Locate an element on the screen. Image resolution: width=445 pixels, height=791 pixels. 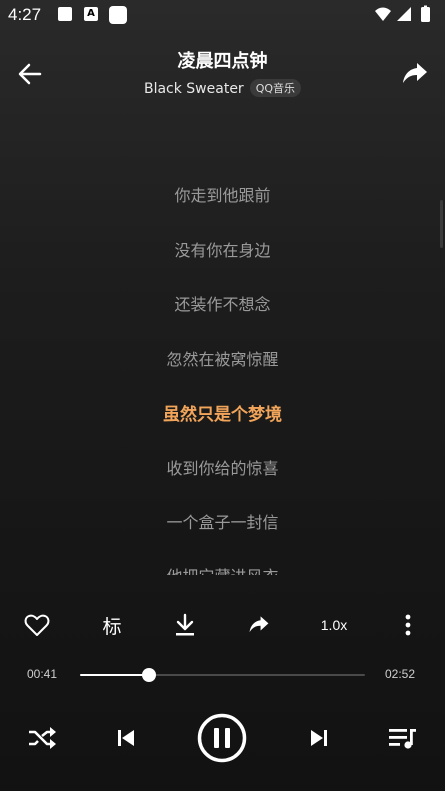
speed-button: 1.0x is located at coordinates (334, 625).